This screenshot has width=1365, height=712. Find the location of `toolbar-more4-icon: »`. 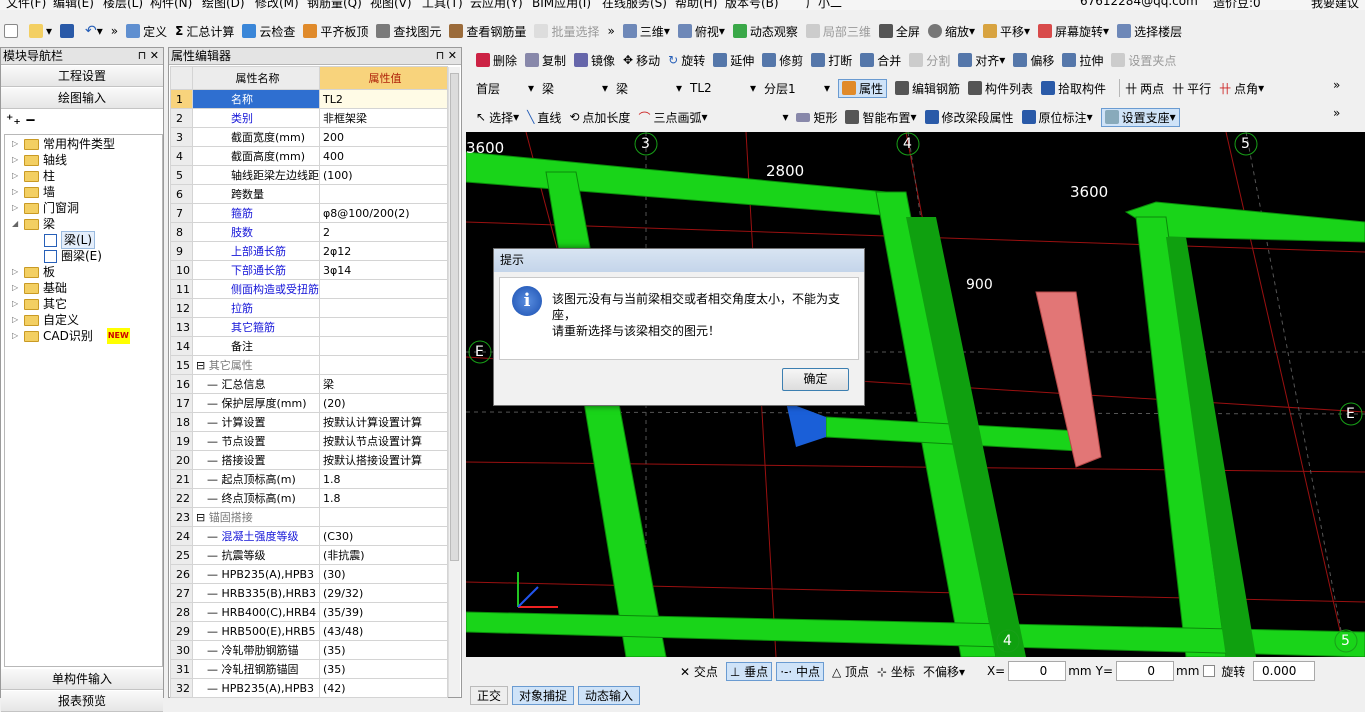

toolbar-more4-icon: » is located at coordinates (1336, 85).